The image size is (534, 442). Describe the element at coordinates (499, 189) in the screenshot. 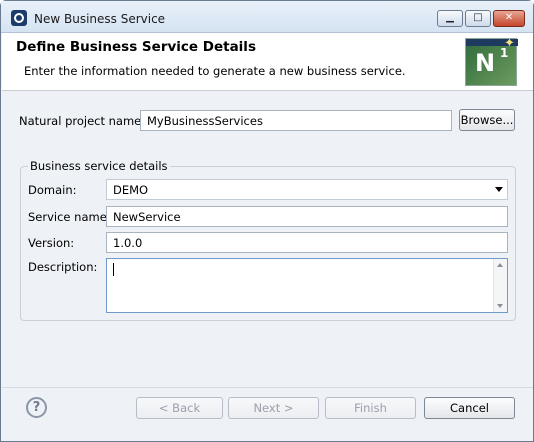

I see `dropdown-arrow-icon` at that location.